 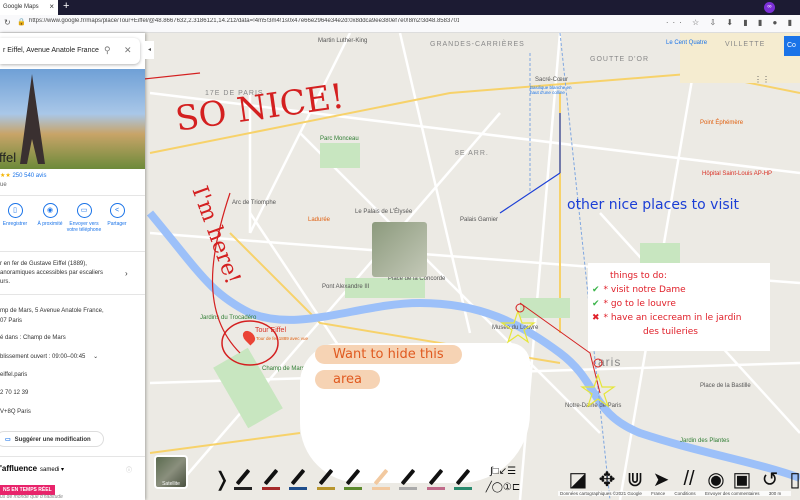 I want to click on share-button: < Partager, so click(x=117, y=215).